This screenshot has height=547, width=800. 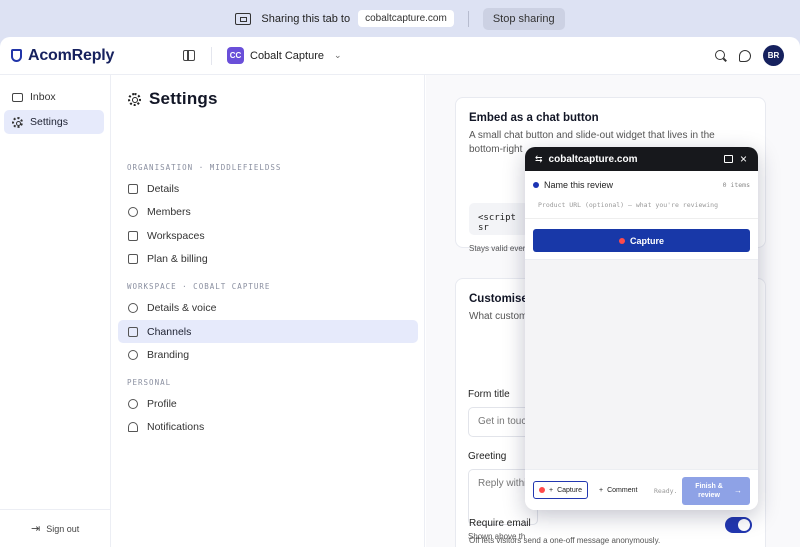 I want to click on nav-item-members: Members, so click(x=268, y=211).